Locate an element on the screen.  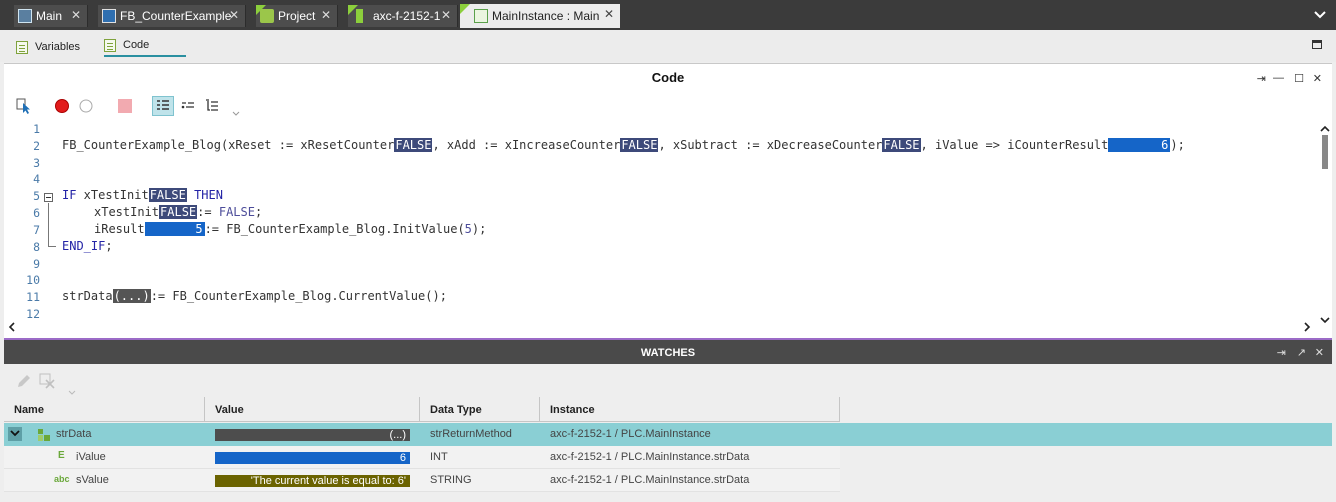
row-instance: axc-f-2152-1 / PLC.MainInstance.strData is located at coordinates (650, 480).